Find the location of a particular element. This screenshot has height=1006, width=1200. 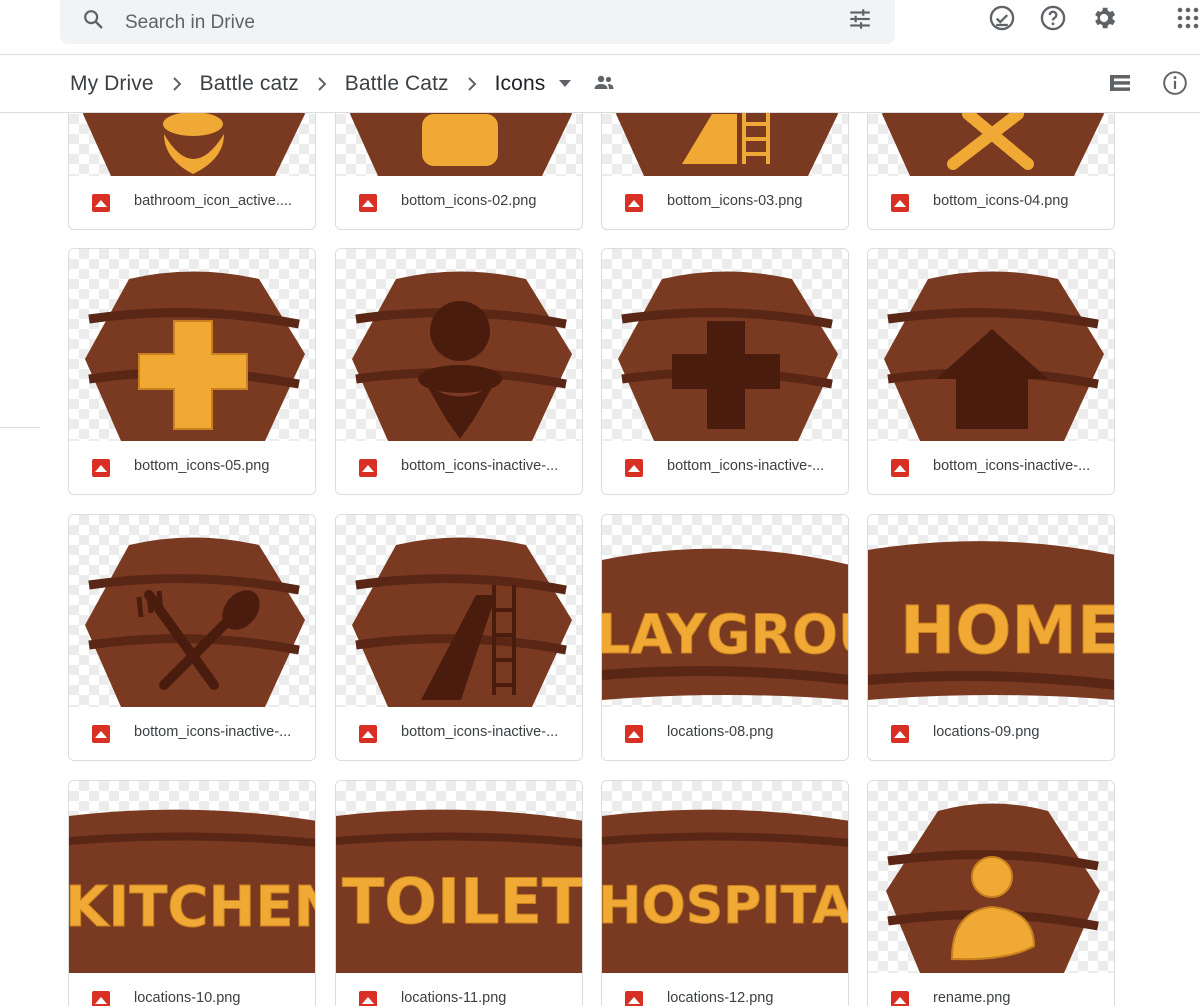

file-name: locations-11.png is located at coordinates (454, 998).